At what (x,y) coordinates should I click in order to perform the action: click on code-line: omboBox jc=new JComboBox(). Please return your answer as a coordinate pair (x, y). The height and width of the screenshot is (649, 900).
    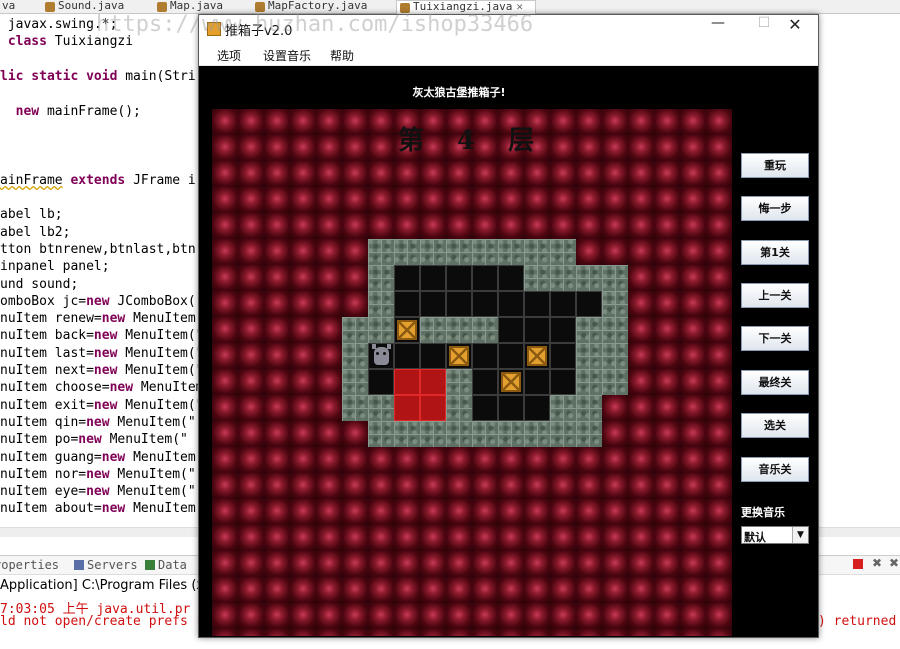
    Looking at the image, I should click on (102, 301).